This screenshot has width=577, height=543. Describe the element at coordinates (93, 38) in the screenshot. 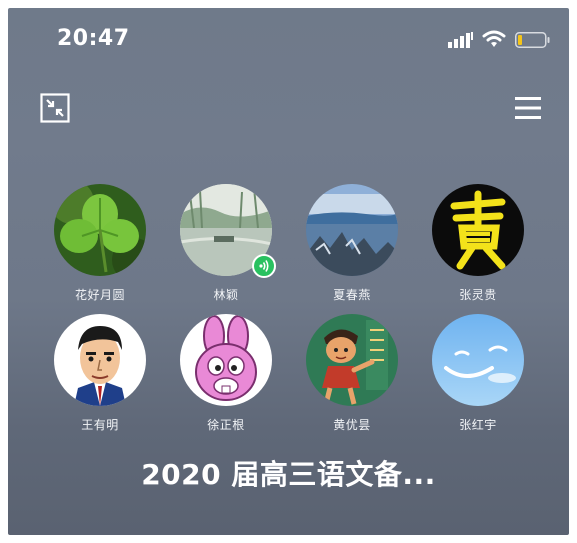

I see `status-time: 20:47` at that location.